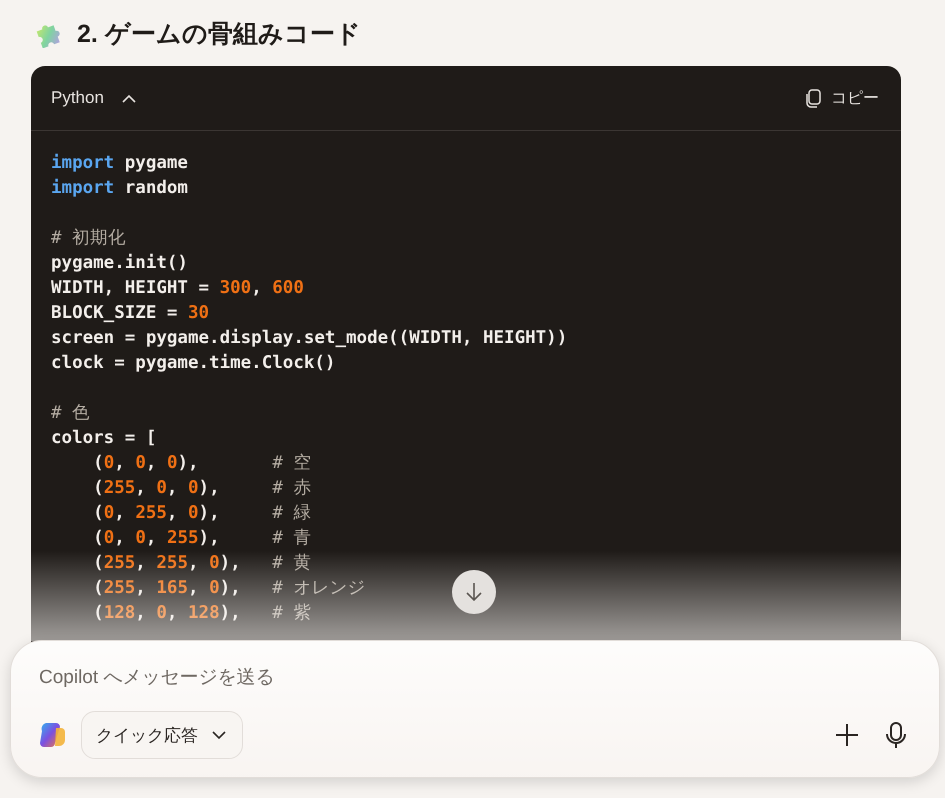  I want to click on code-line: BLOCK_SIZE = 30, so click(130, 313).